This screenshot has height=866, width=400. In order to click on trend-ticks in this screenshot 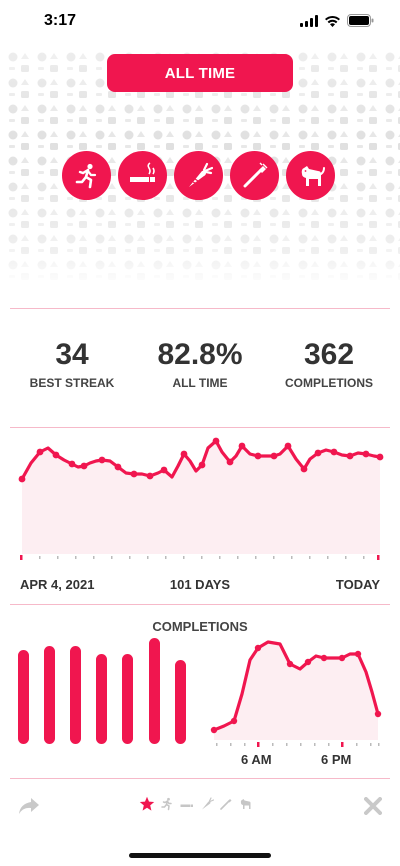, I will do `click(200, 557)`.